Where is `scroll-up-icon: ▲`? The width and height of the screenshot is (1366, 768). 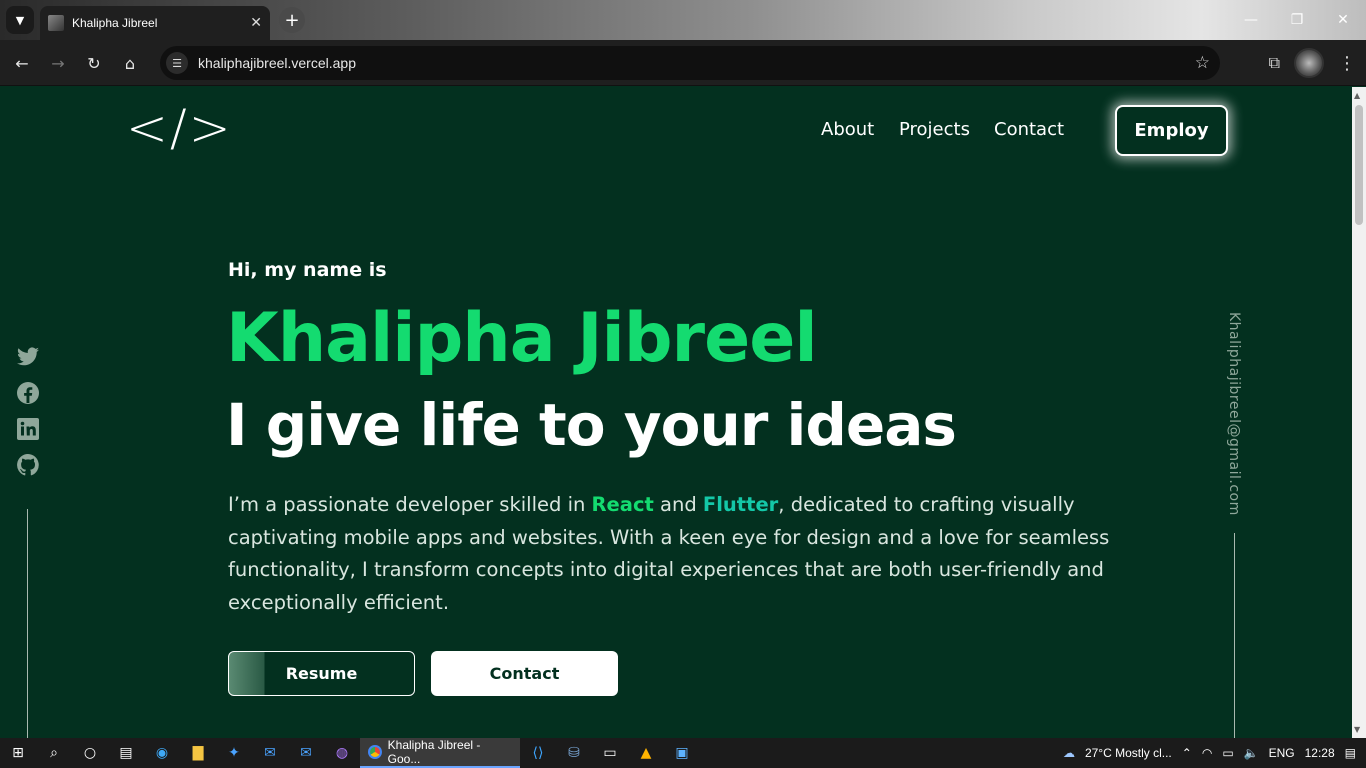 scroll-up-icon: ▲ is located at coordinates (1357, 95).